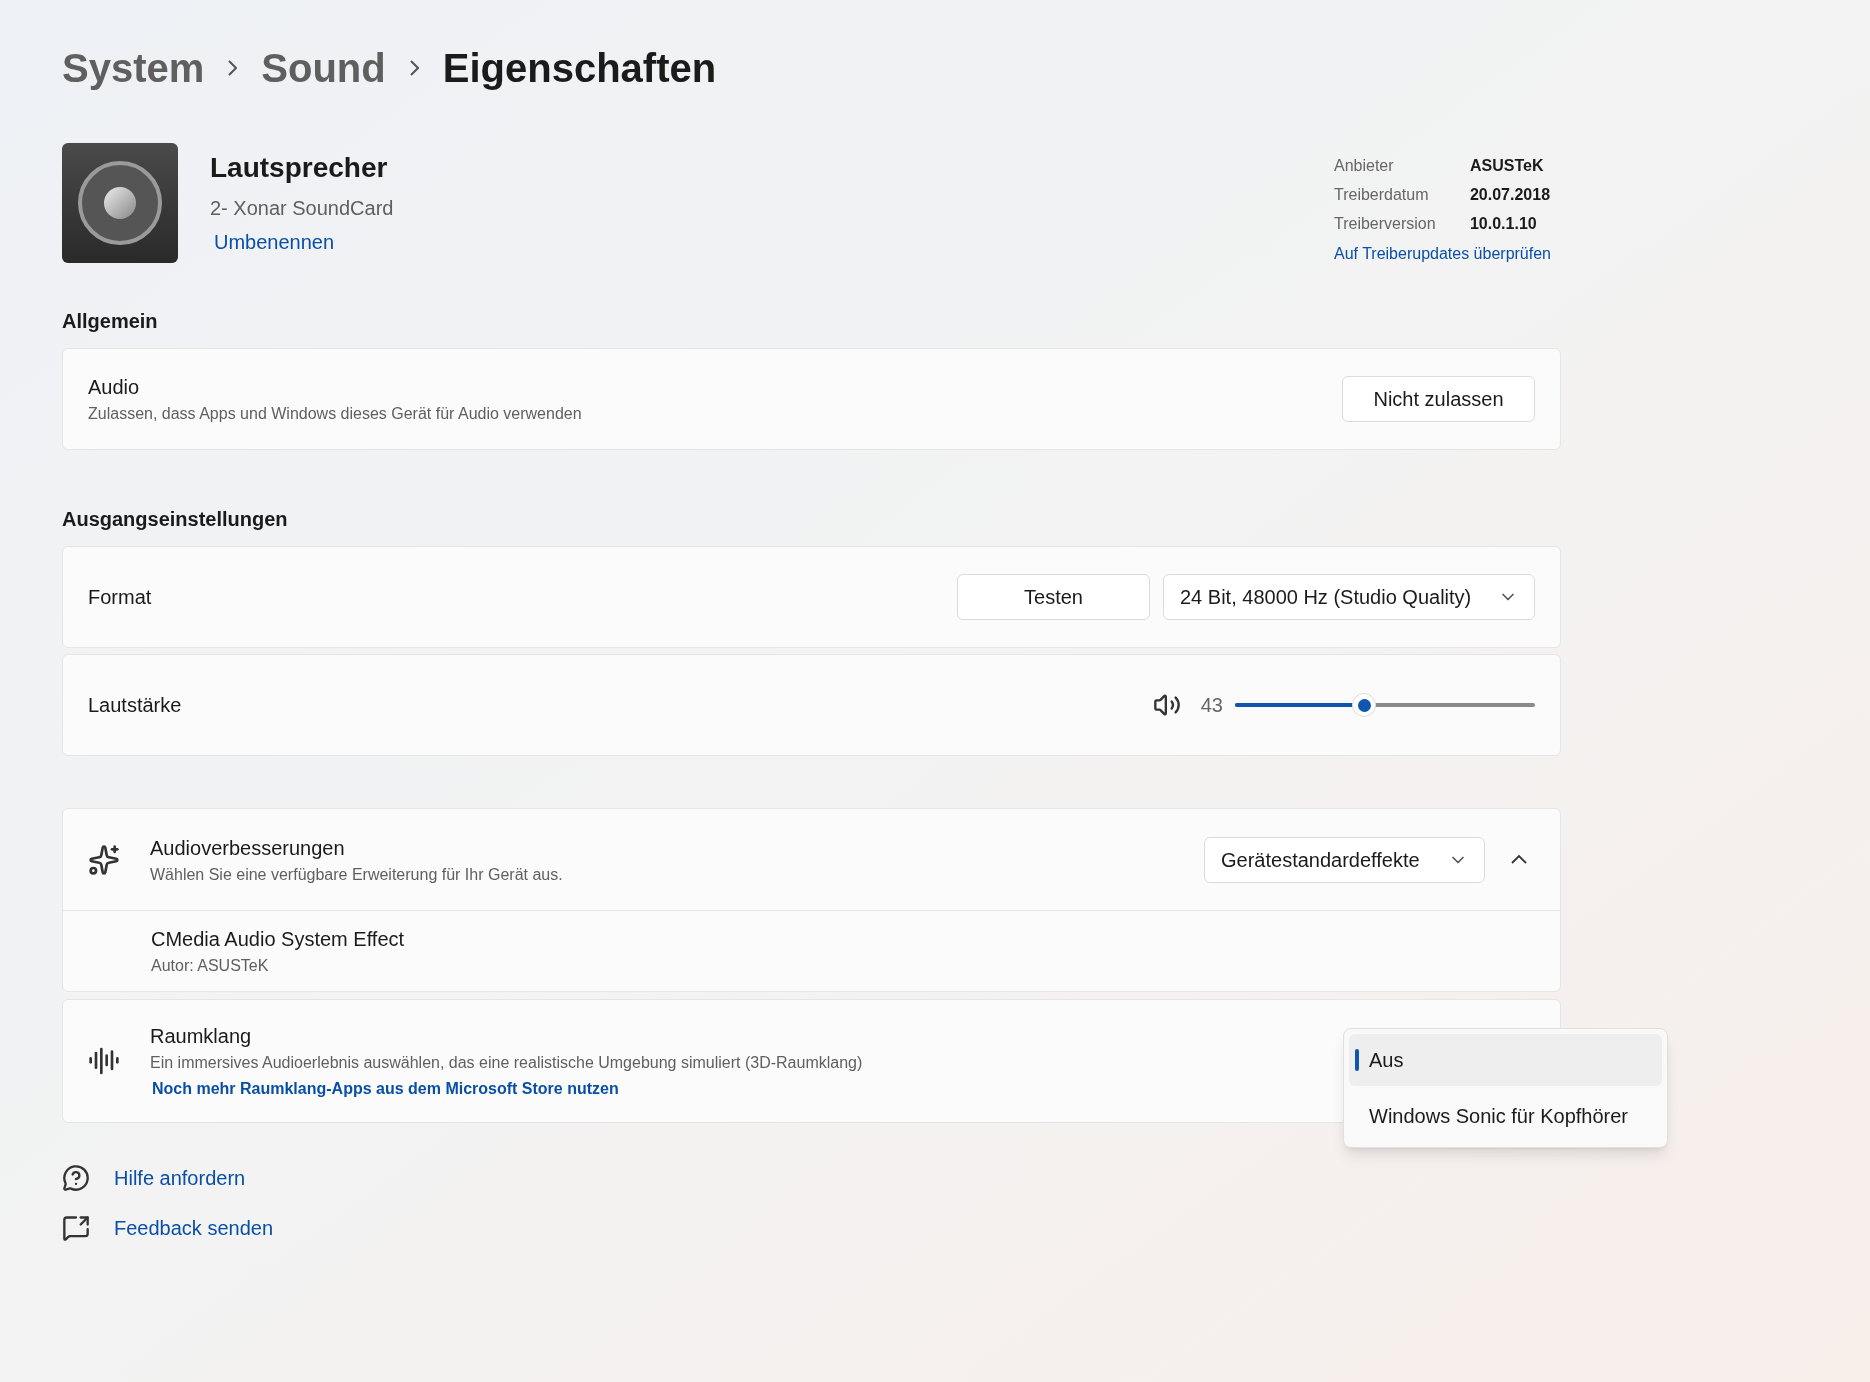 The height and width of the screenshot is (1382, 1870). I want to click on test-button: Testen, so click(1053, 597).